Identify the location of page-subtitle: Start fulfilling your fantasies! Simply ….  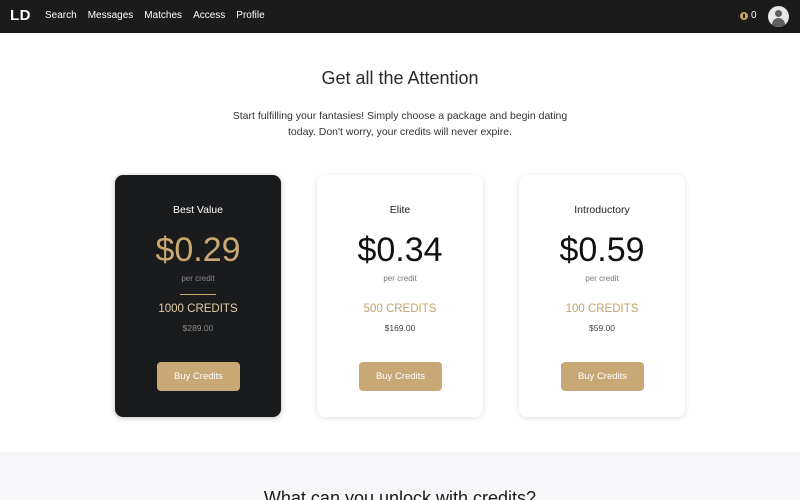
(400, 124).